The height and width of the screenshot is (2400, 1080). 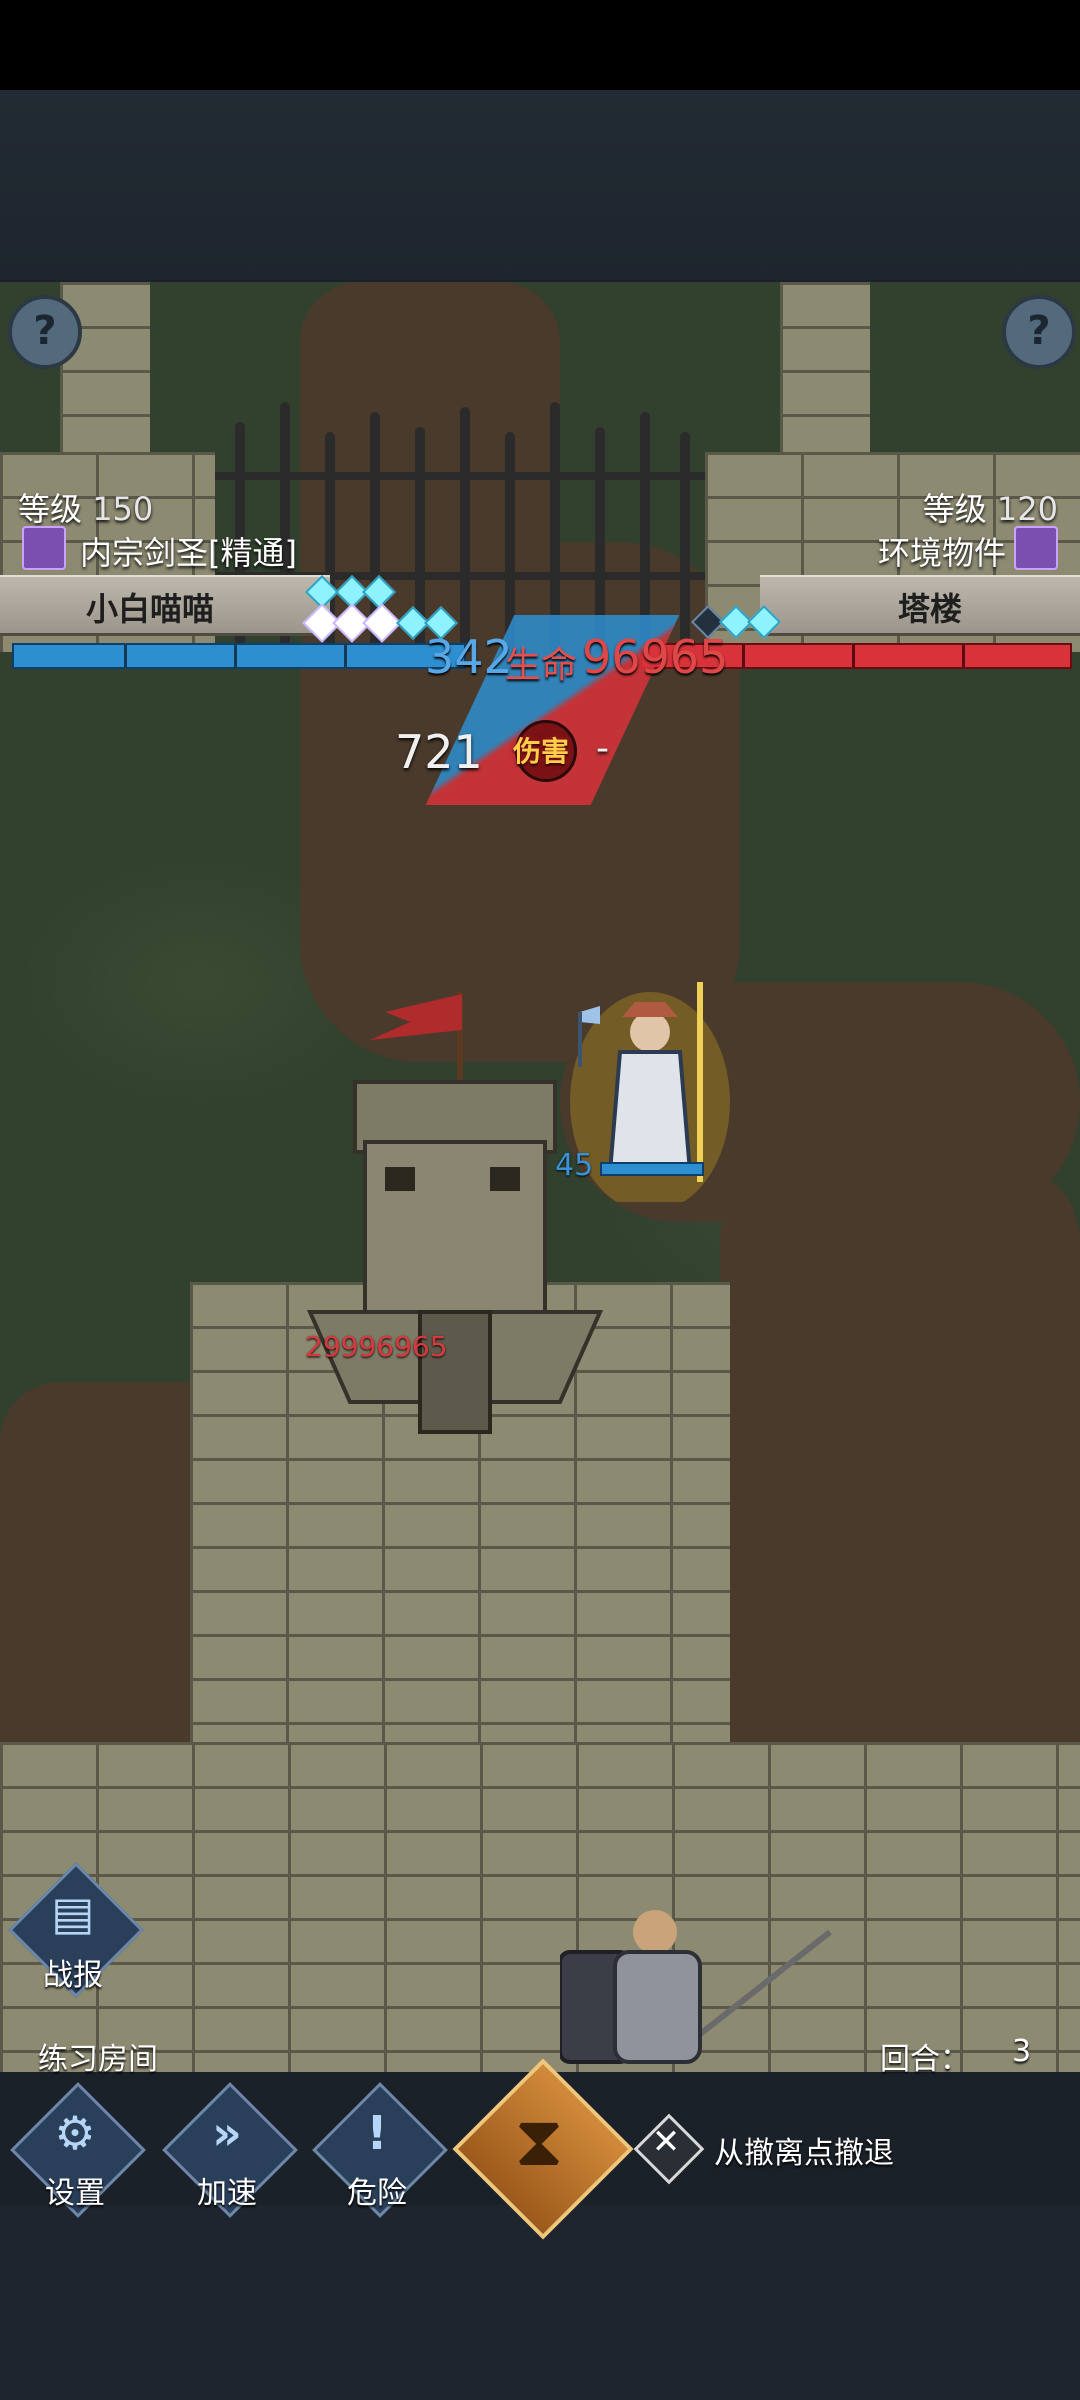 I want to click on battle-report-icon: ▤, so click(x=73, y=1913).